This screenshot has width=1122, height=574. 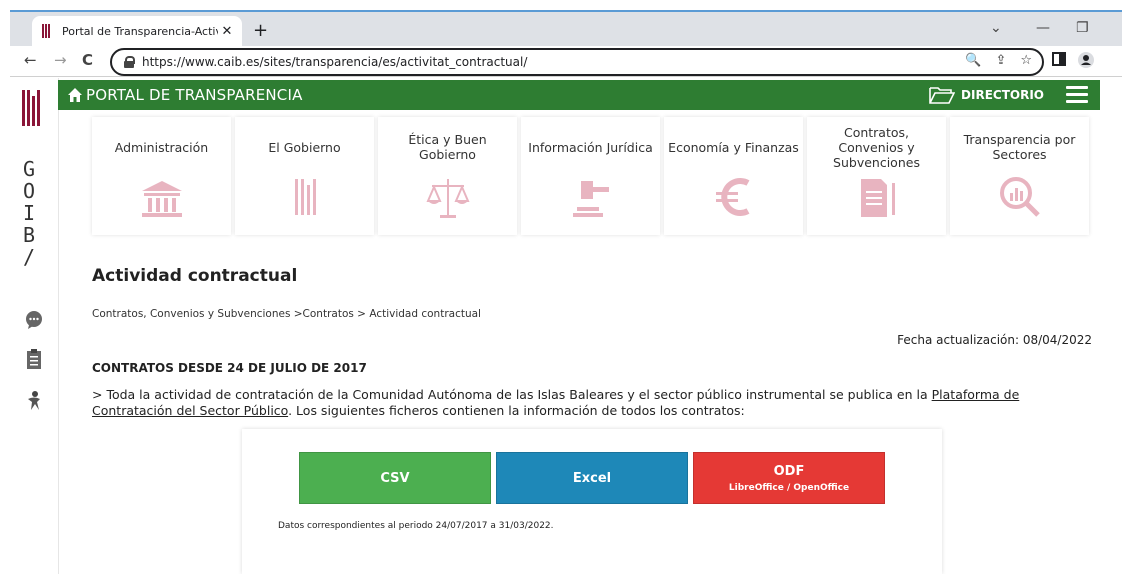 What do you see at coordinates (994, 340) in the screenshot?
I see `last-updated: Fecha actualización: 08/04/2022` at bounding box center [994, 340].